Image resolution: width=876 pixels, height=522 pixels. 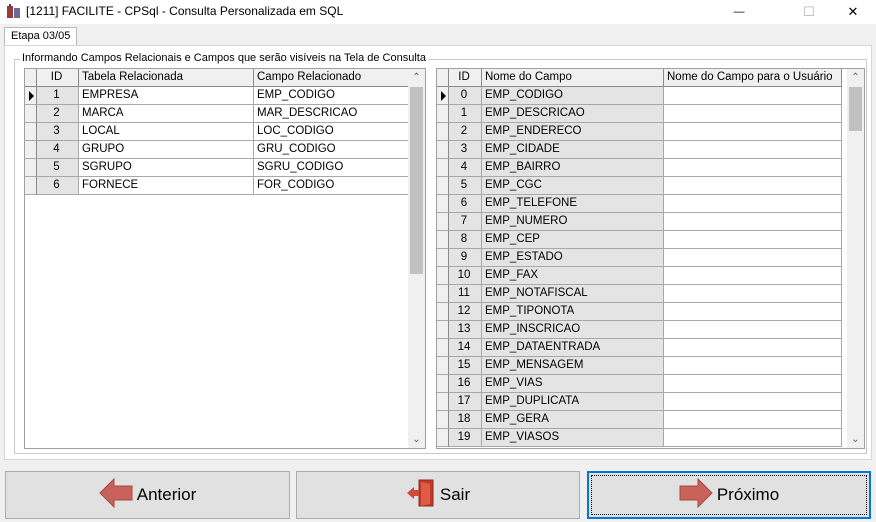 What do you see at coordinates (465, 168) in the screenshot?
I see `cell-id: 4` at bounding box center [465, 168].